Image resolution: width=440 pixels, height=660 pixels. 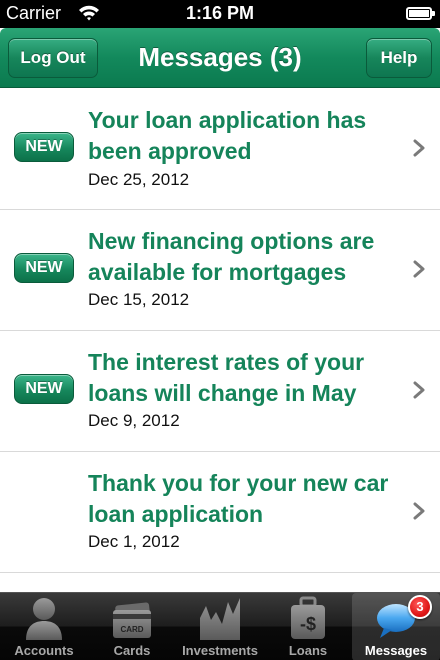 I want to click on tab-accounts: Accounts, so click(x=44, y=626).